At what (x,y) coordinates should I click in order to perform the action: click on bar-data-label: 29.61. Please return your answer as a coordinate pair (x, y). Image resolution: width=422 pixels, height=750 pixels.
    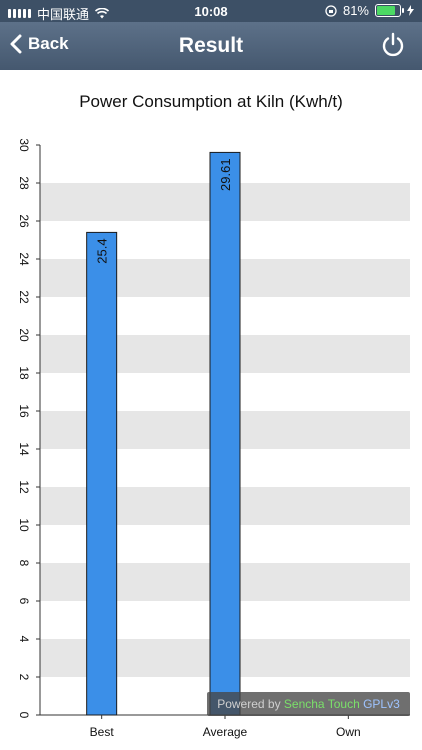
    Looking at the image, I should click on (225, 174).